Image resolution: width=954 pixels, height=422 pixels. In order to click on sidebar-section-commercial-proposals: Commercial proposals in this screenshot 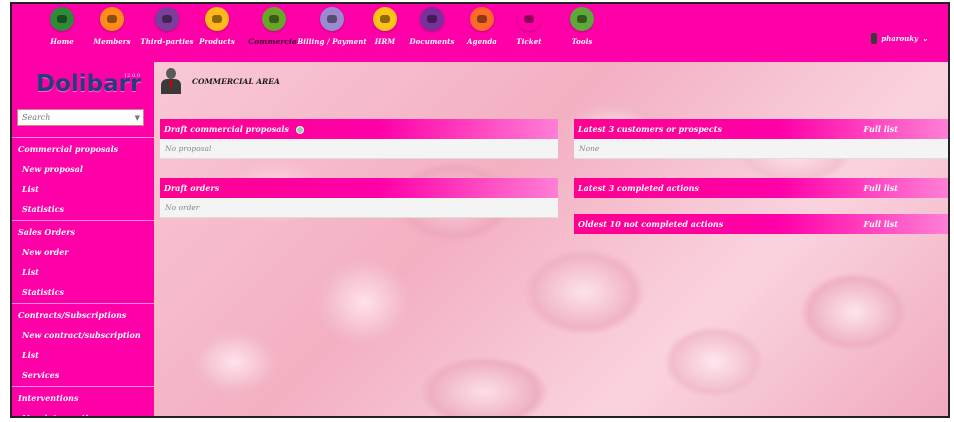, I will do `click(83, 149)`.